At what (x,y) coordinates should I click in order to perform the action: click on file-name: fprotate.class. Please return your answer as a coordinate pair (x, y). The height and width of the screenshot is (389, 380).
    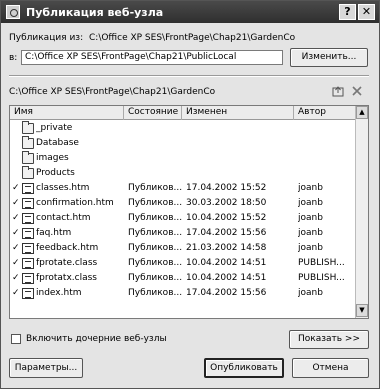
    Looking at the image, I should click on (67, 263).